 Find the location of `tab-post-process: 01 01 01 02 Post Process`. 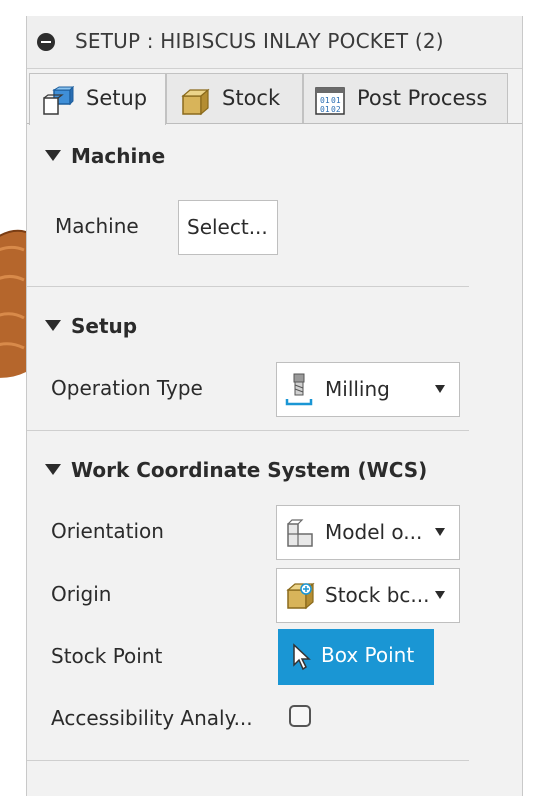

tab-post-process: 01 01 01 02 Post Process is located at coordinates (405, 98).